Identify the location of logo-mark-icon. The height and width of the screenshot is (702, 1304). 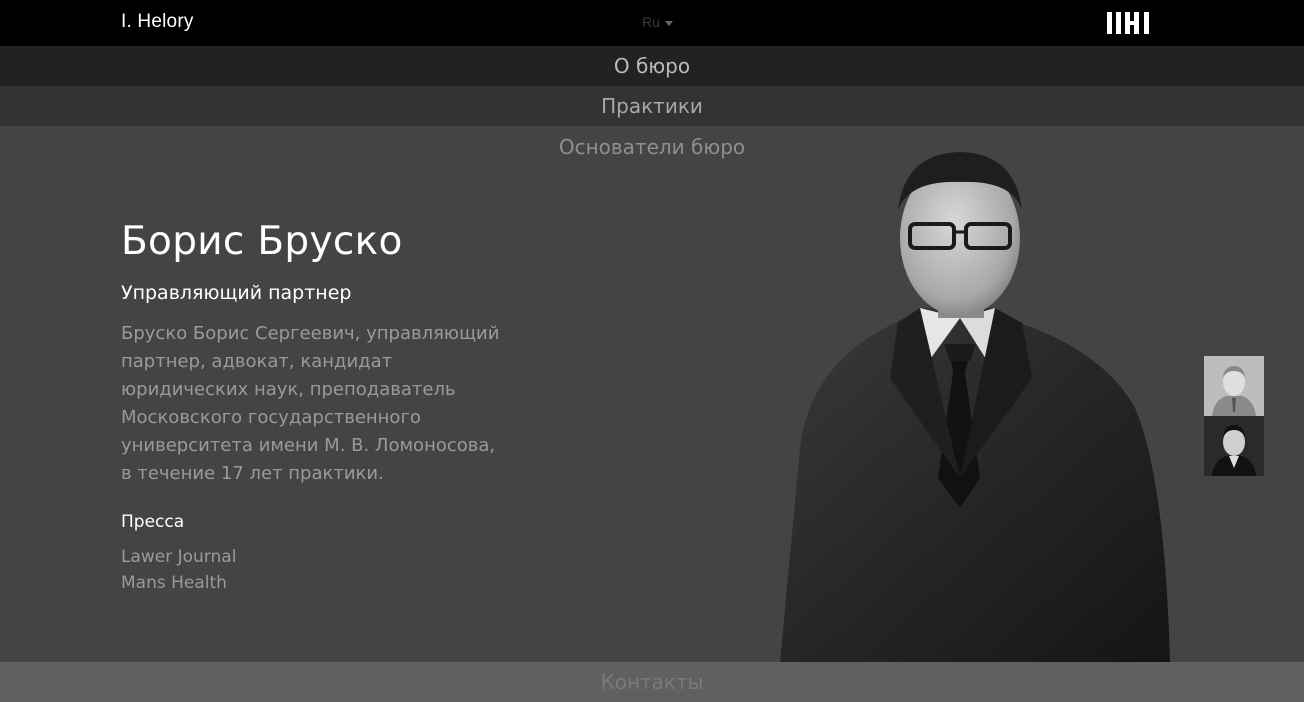
(1128, 23).